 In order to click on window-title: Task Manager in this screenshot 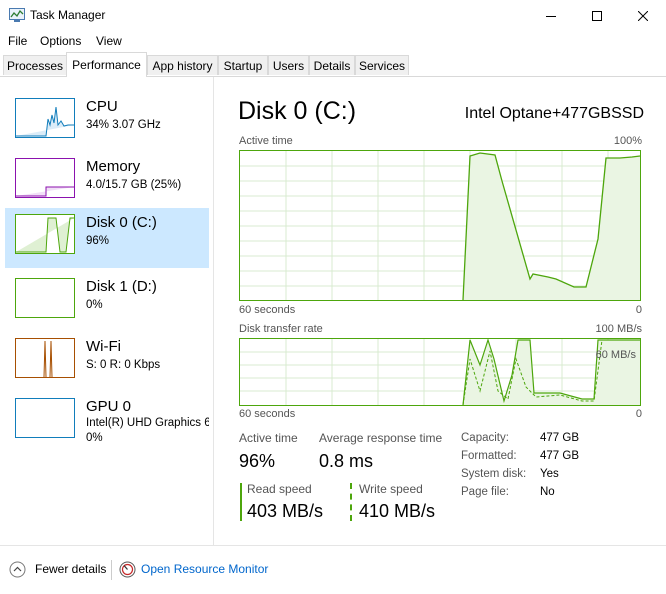, I will do `click(68, 15)`.